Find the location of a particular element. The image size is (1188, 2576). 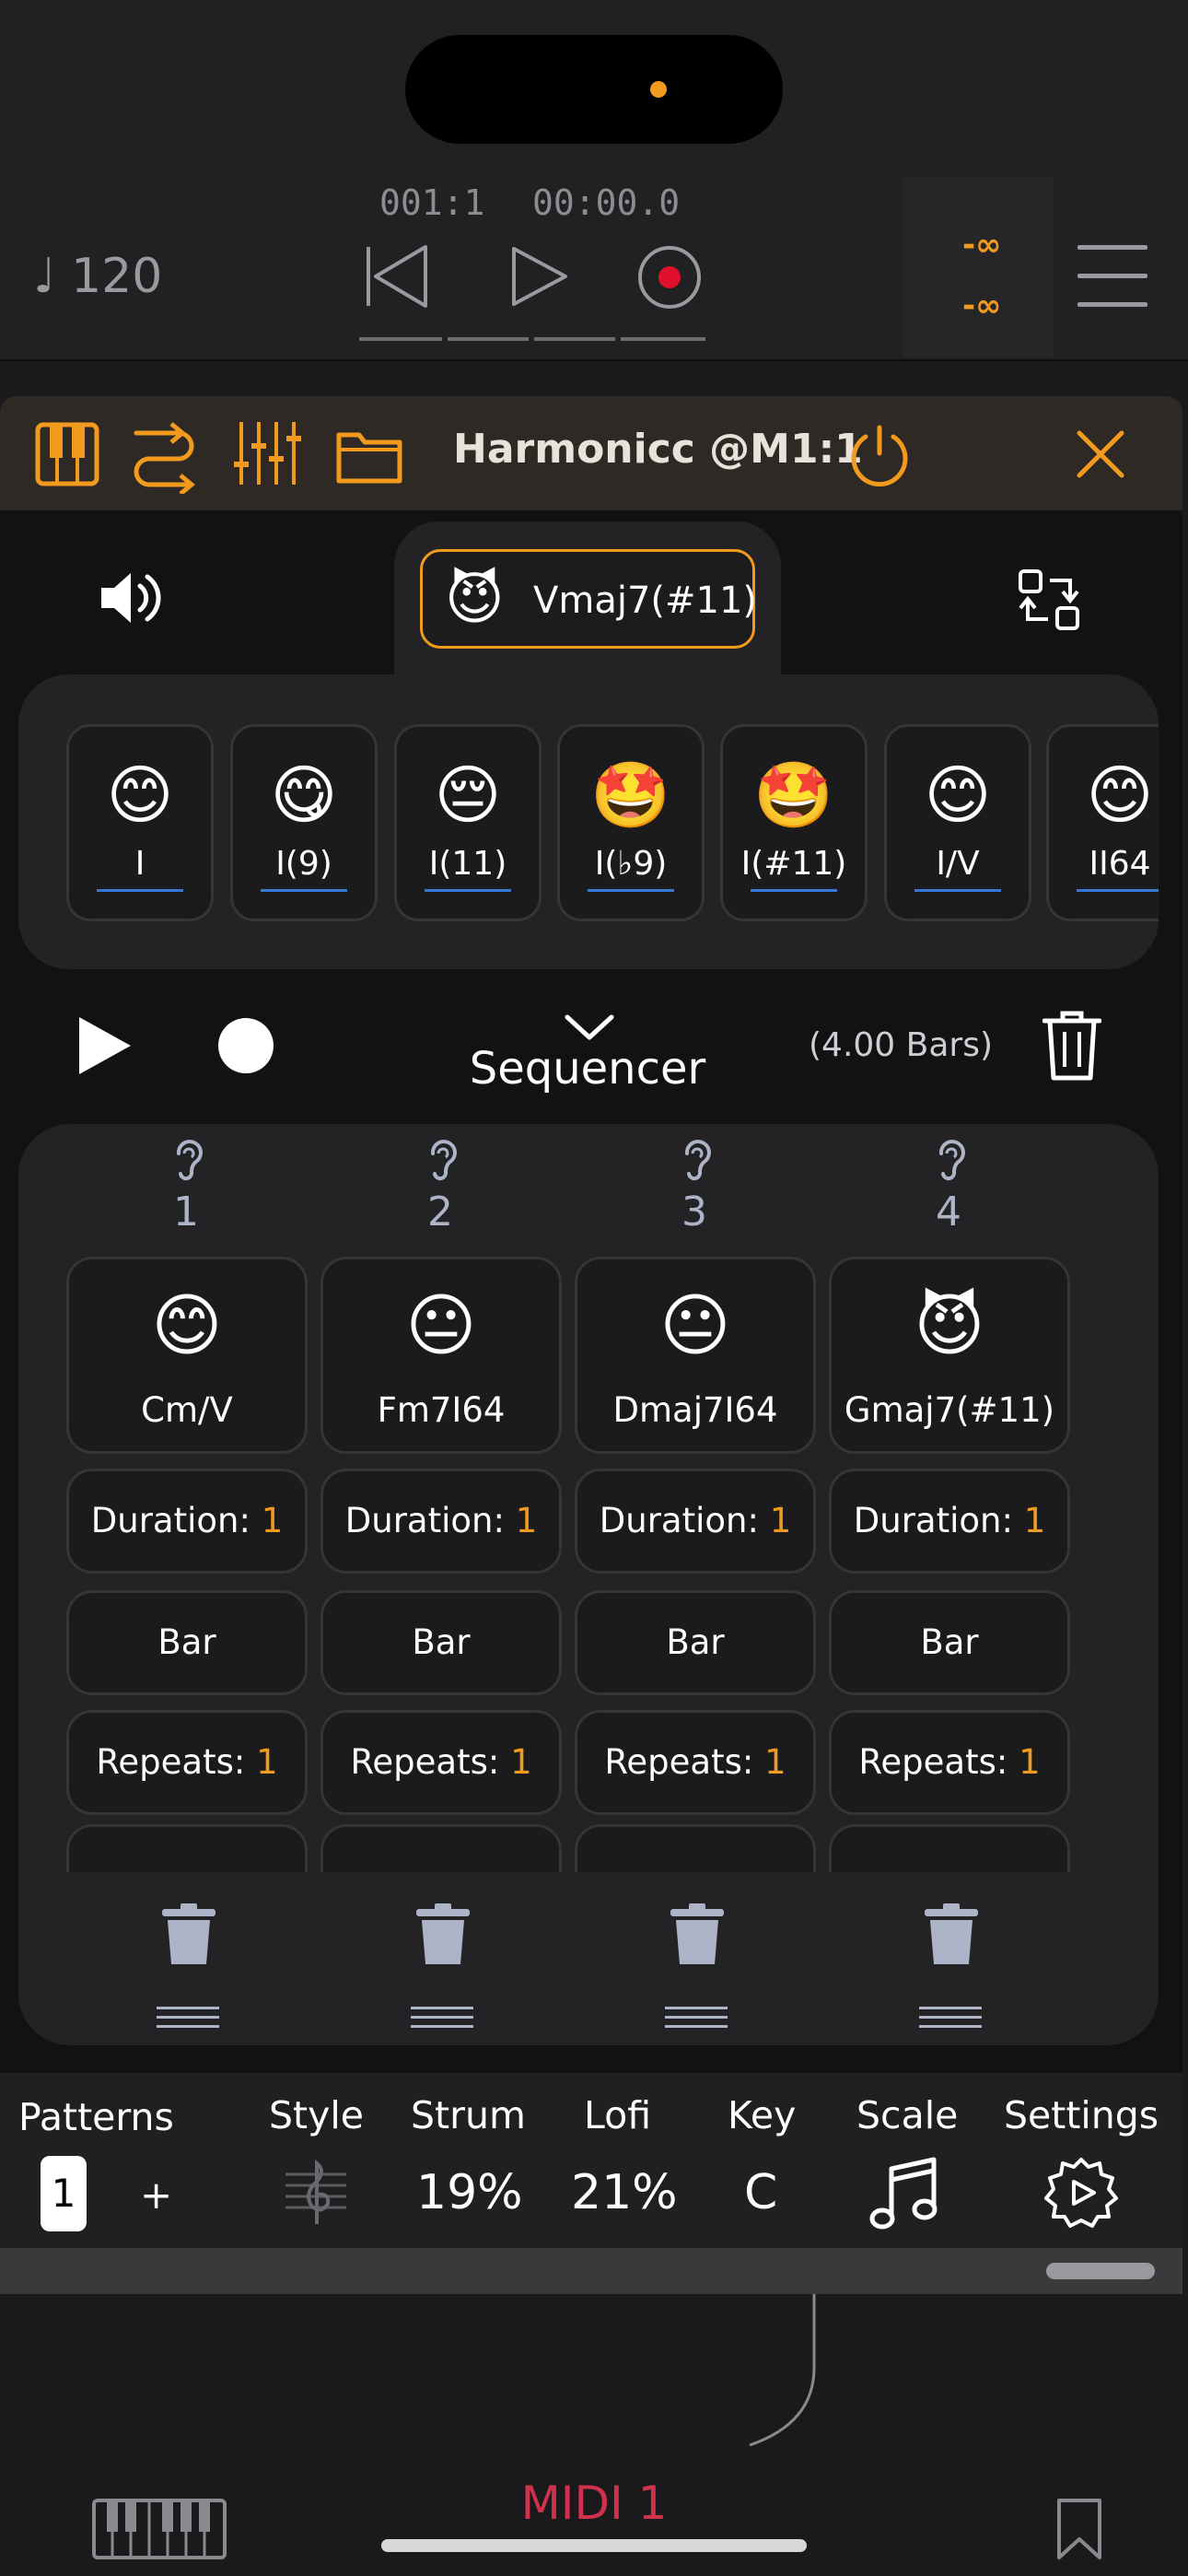

chord-emoji: 😐 is located at coordinates (441, 1325).